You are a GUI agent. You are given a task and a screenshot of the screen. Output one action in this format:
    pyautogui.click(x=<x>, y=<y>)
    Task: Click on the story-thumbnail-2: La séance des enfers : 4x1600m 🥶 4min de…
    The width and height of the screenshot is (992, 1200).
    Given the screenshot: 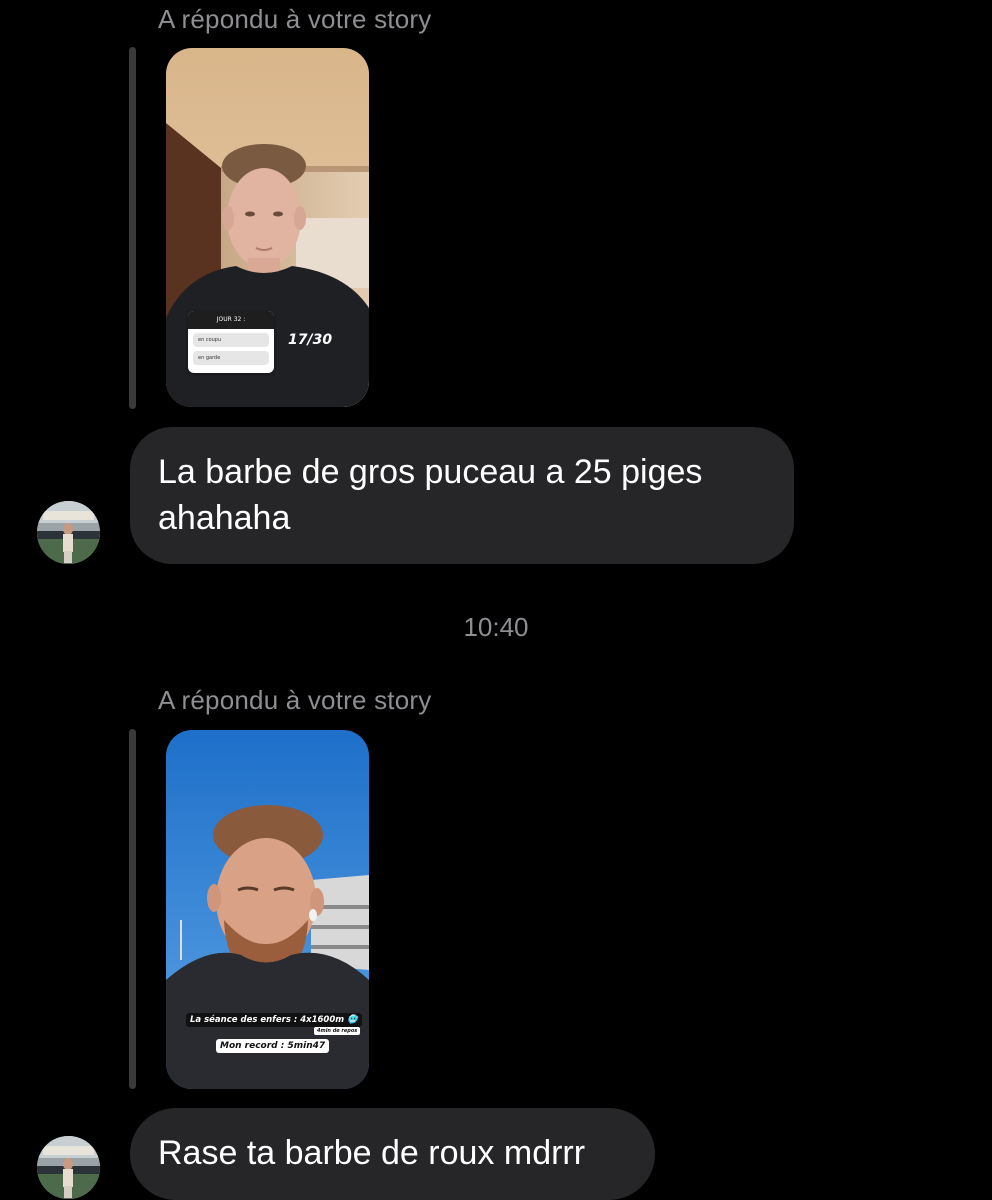 What is the action you would take?
    pyautogui.click(x=267, y=909)
    